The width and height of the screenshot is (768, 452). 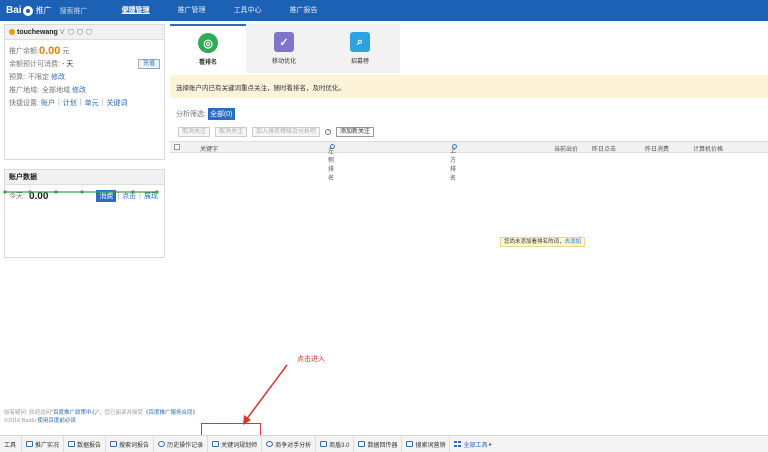 What do you see at coordinates (17, 77) in the screenshot?
I see `budget-label: 预算:` at bounding box center [17, 77].